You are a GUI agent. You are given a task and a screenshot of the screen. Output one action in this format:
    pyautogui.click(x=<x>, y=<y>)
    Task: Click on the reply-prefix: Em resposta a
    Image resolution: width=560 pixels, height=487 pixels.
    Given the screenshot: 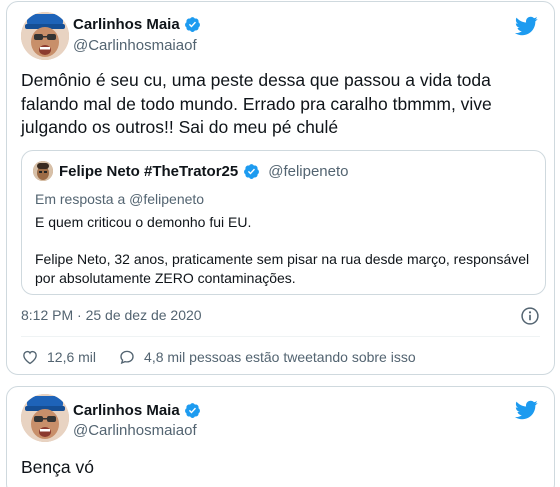 What is the action you would take?
    pyautogui.click(x=80, y=199)
    